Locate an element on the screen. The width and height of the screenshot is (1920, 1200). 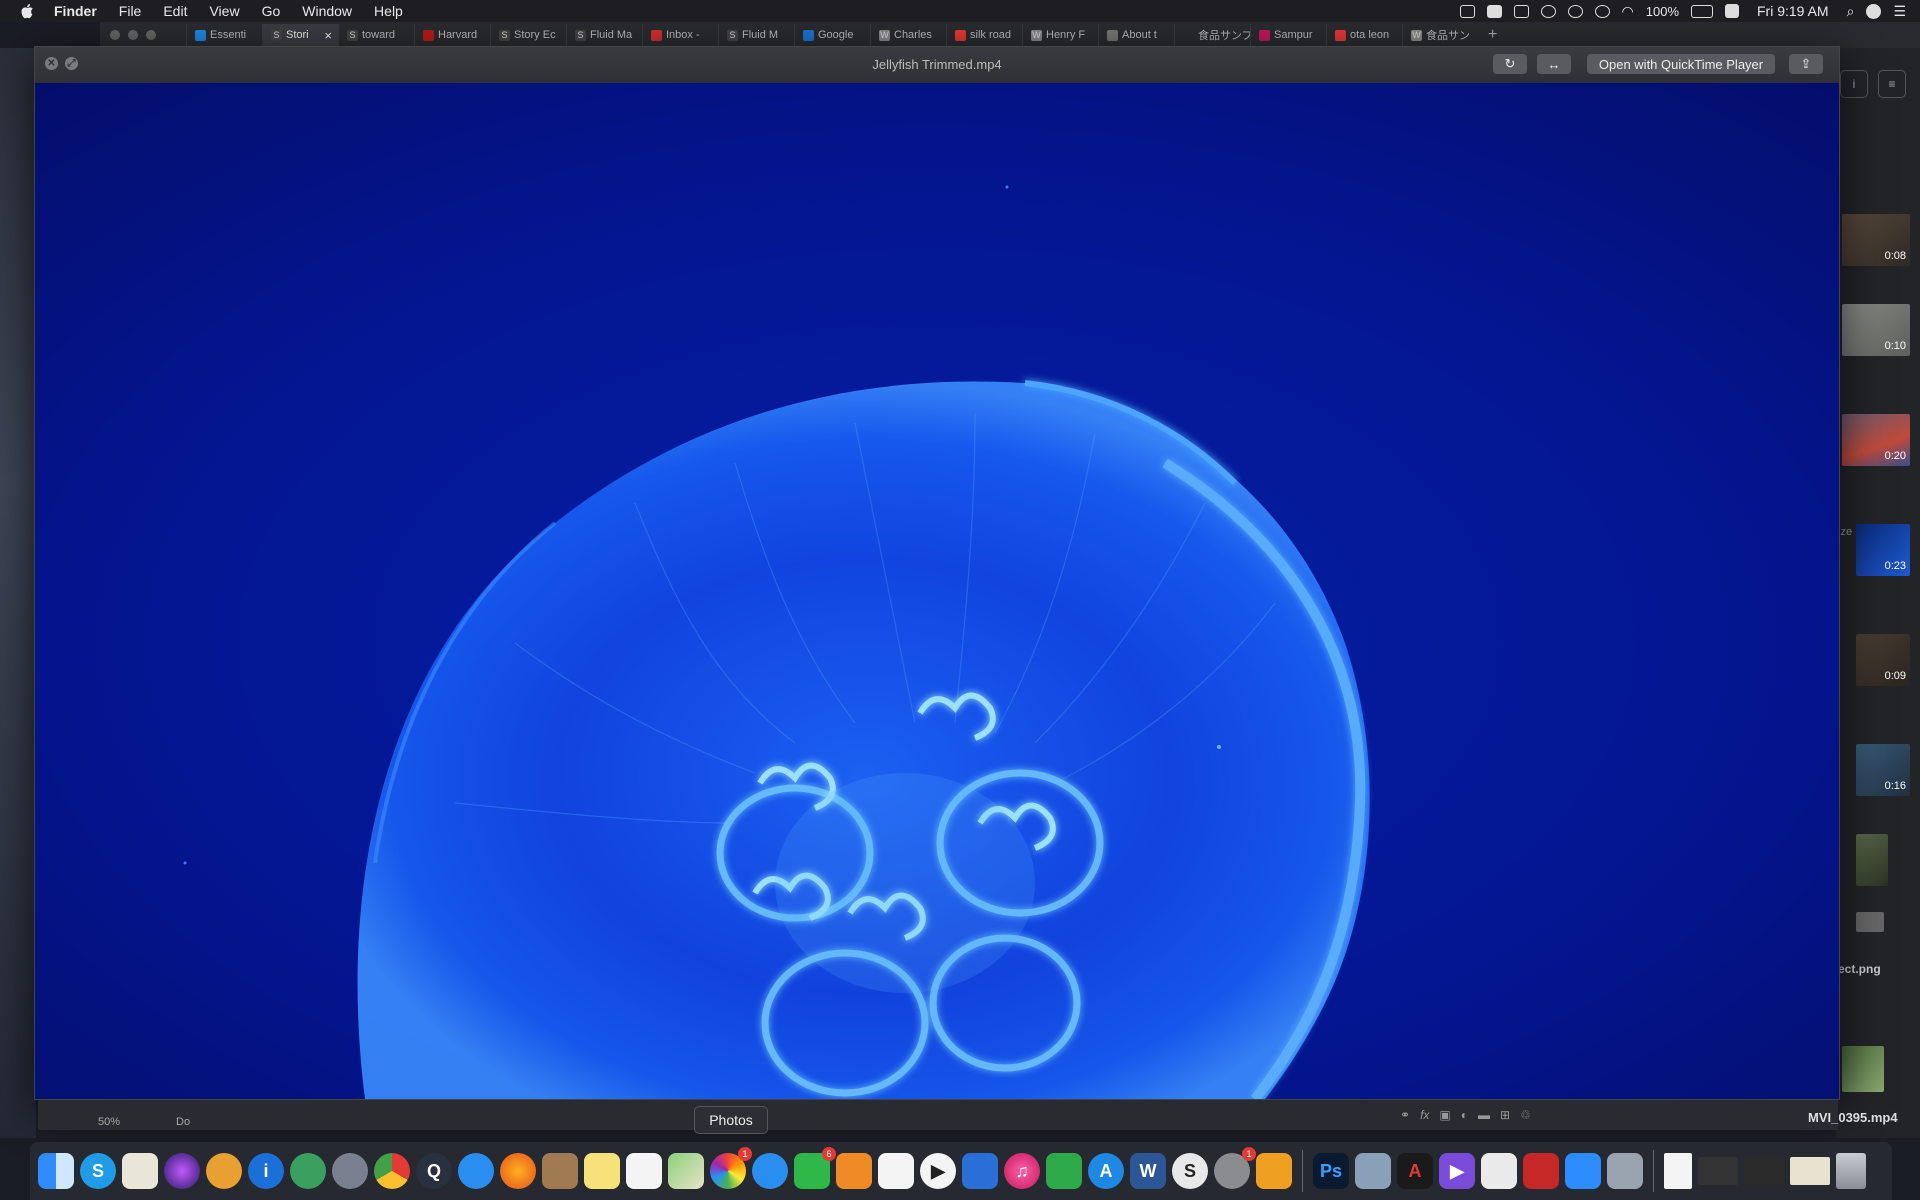
document-icon is located at coordinates (1678, 1171).